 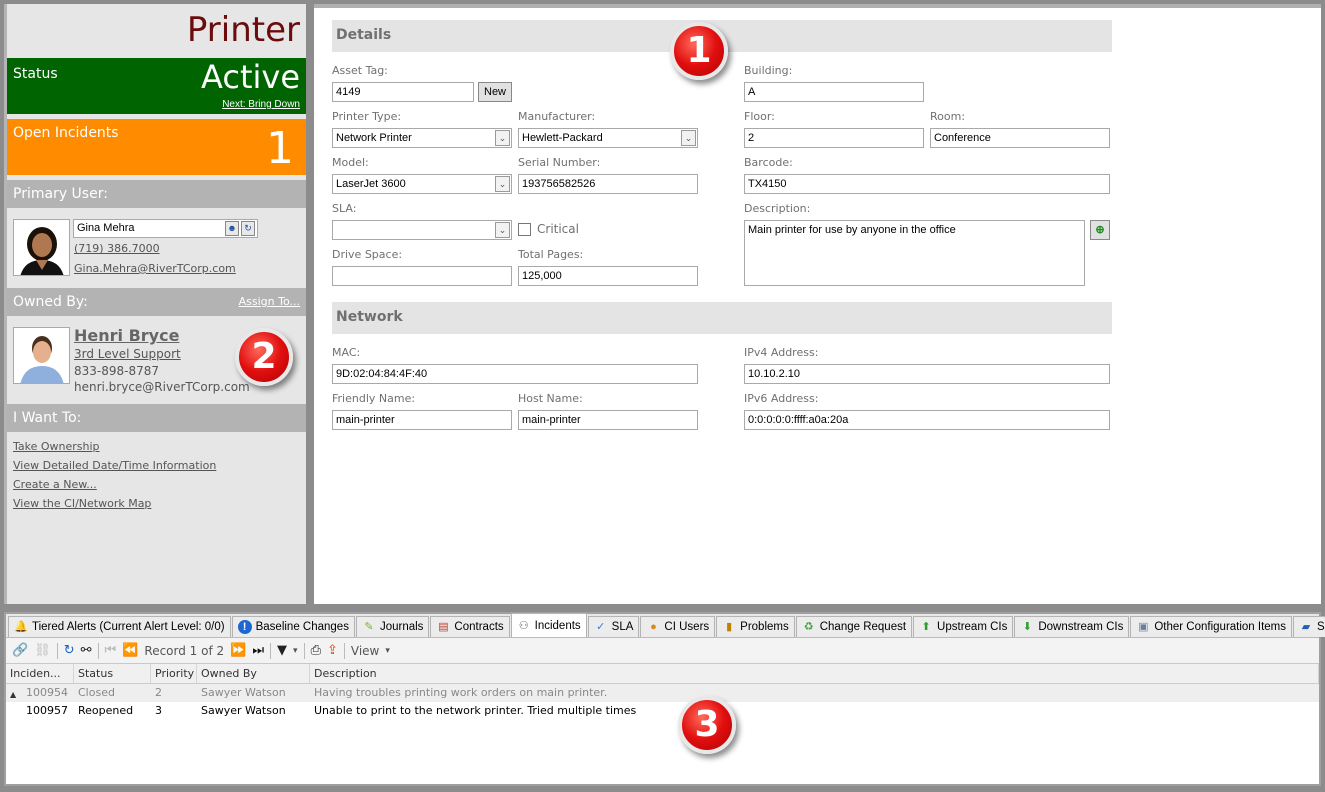 I want to click on column-header-priority: Priority, so click(x=174, y=673).